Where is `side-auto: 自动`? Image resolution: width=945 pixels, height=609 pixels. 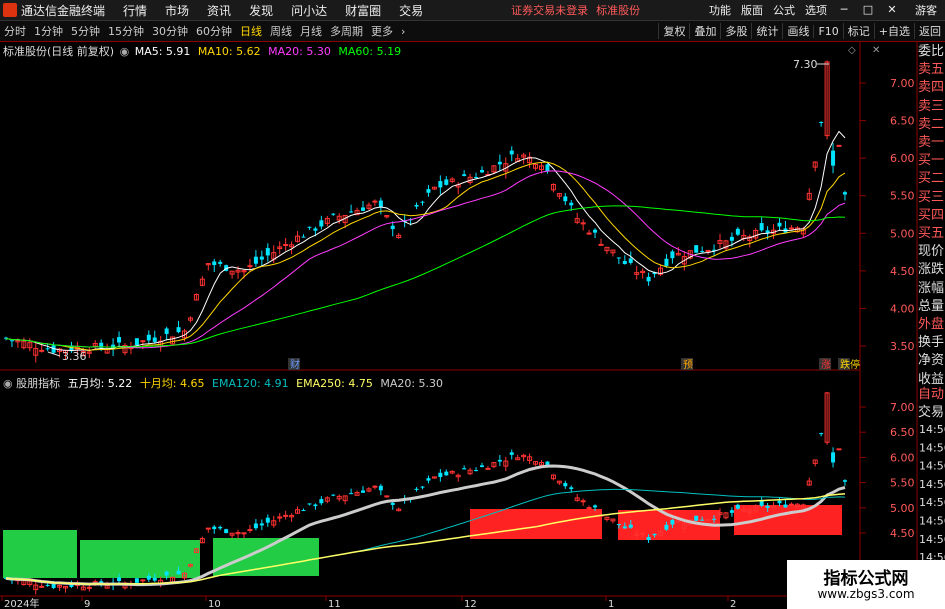
side-auto: 自动 is located at coordinates (931, 395).